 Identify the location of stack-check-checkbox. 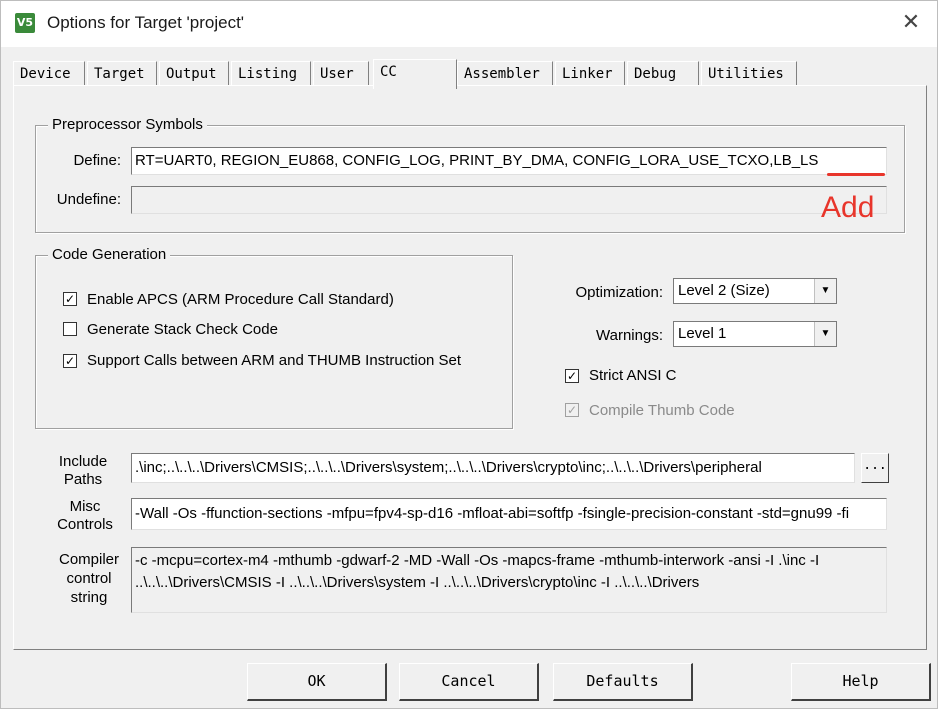
(70, 329).